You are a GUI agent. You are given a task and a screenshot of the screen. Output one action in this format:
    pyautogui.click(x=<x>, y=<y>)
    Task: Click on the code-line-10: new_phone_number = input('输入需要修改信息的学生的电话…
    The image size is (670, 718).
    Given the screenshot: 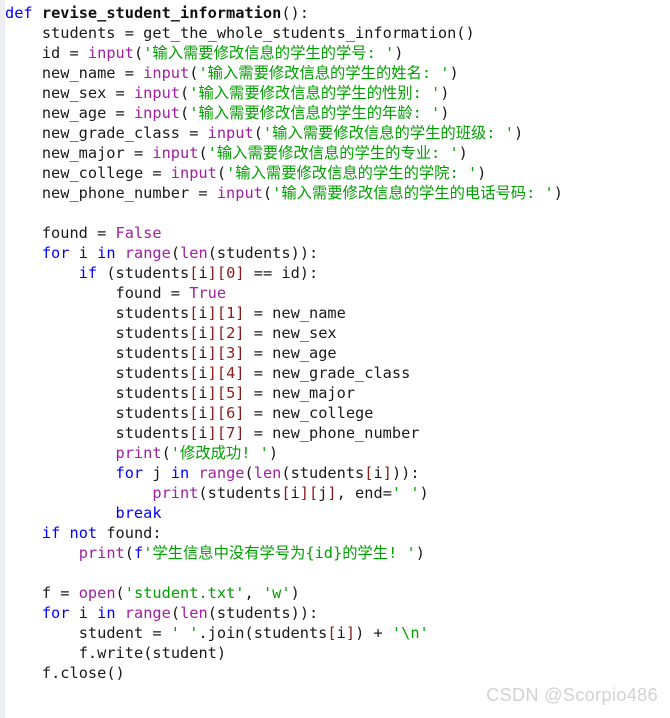 What is the action you would take?
    pyautogui.click(x=302, y=193)
    